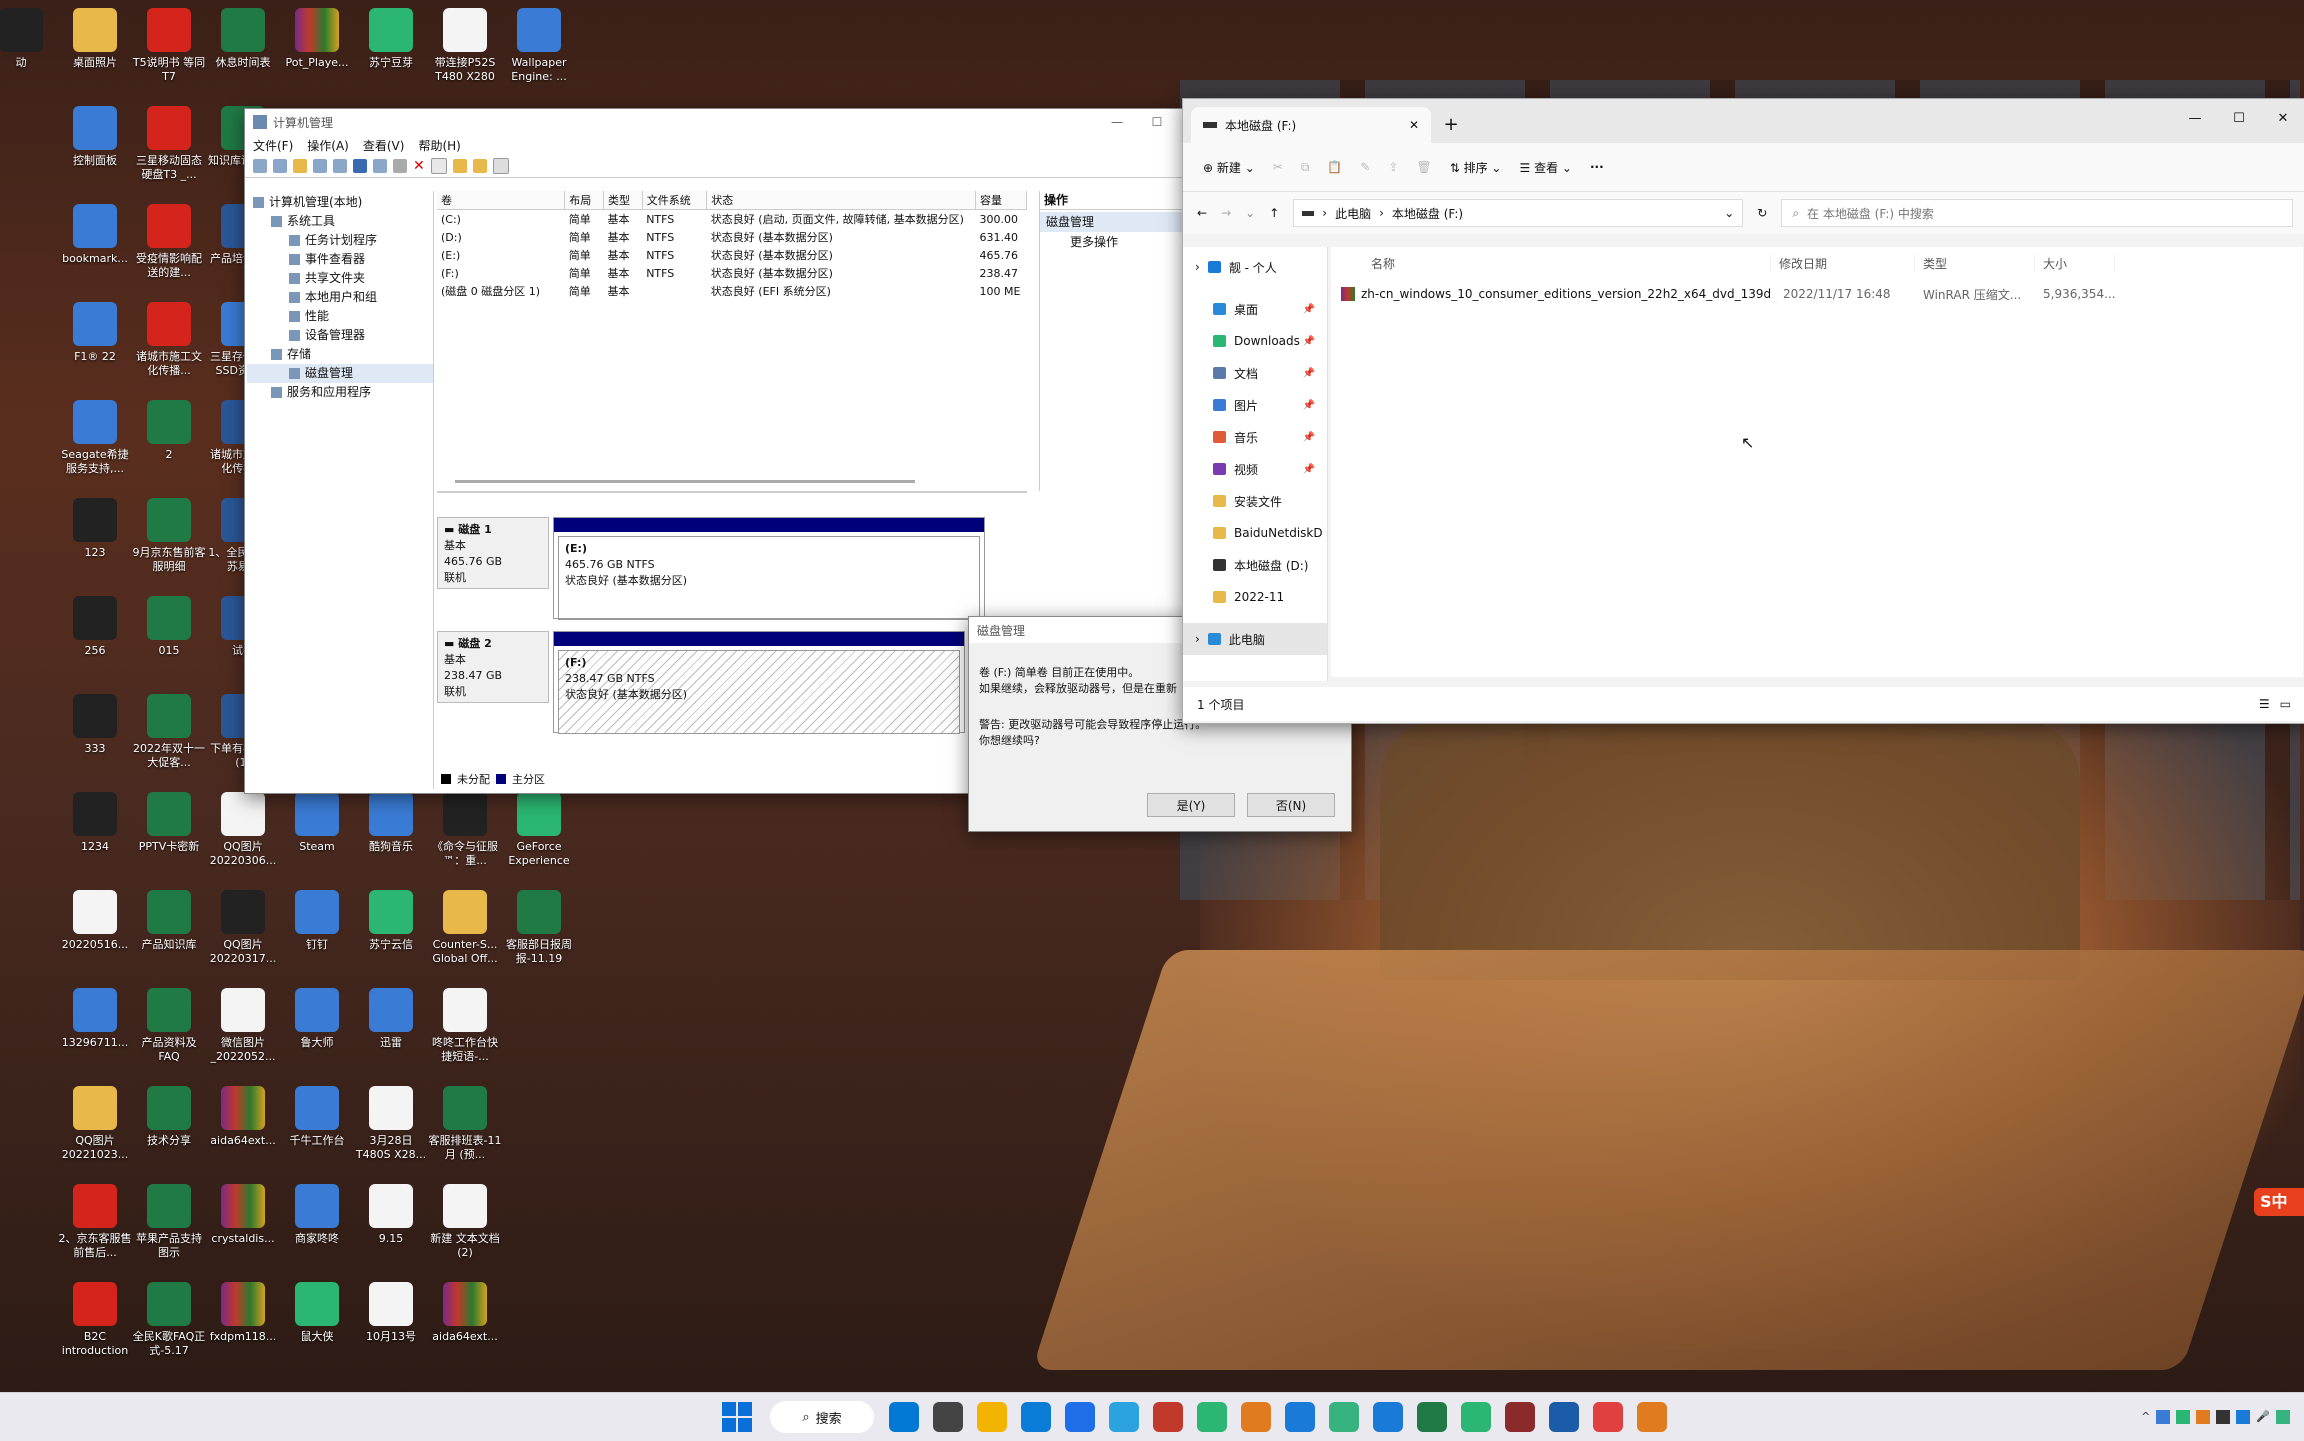  I want to click on new-button: ⊕ 新建 ⌄, so click(1229, 167).